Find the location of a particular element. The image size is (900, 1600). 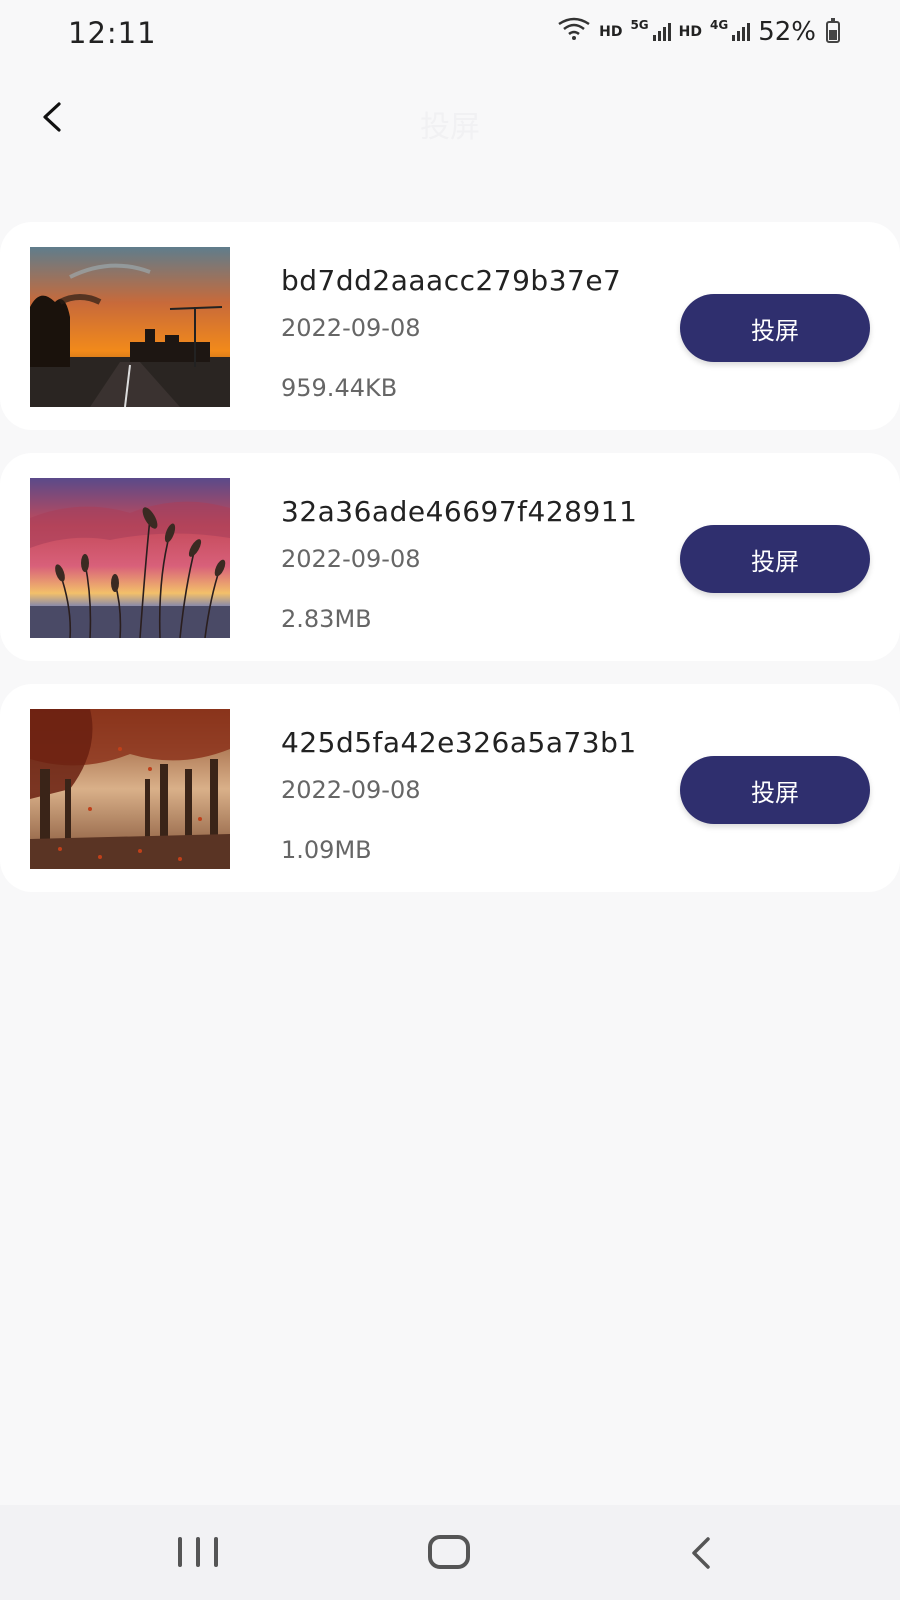

file-name: 425d5fa42e326a5a73b1 is located at coordinates (459, 742).